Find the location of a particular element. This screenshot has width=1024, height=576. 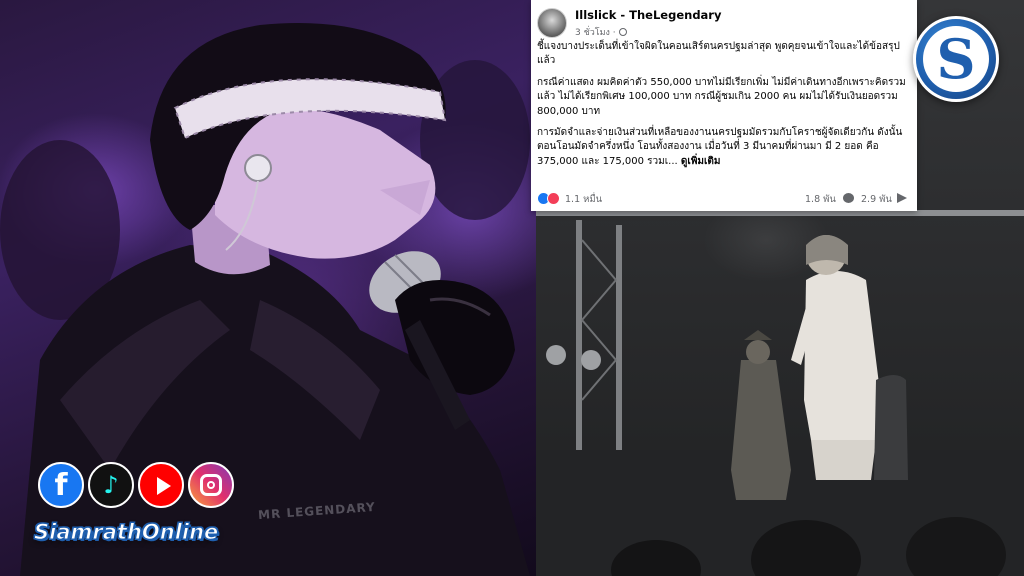

comment-icon is located at coordinates (848, 198).